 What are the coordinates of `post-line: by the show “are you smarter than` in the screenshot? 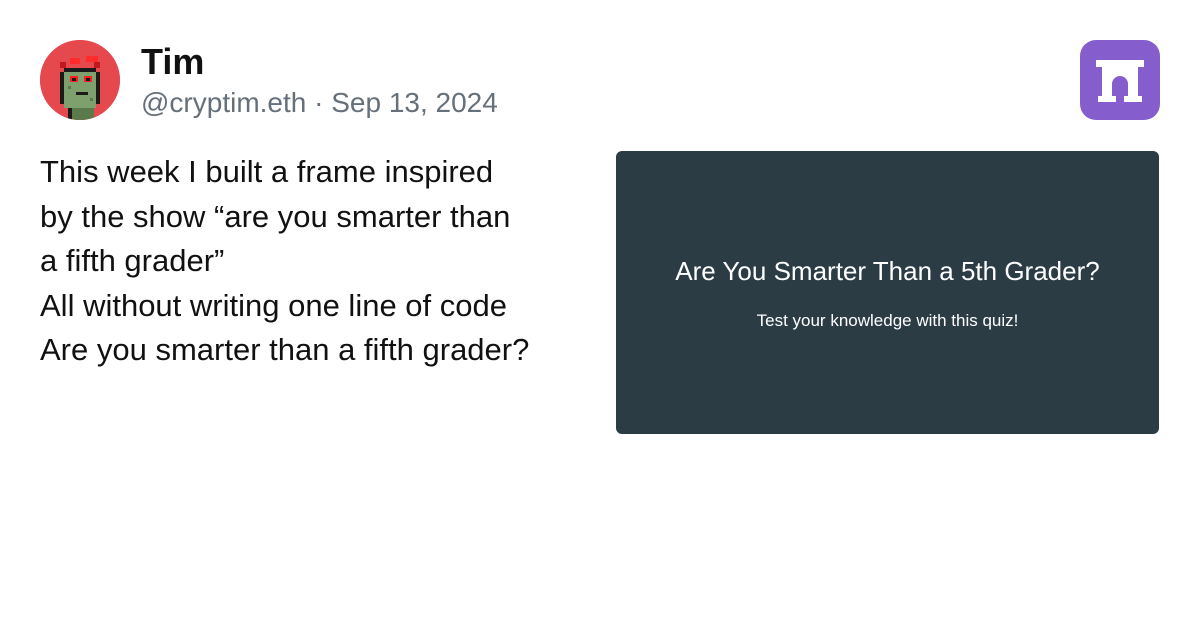 It's located at (275, 216).